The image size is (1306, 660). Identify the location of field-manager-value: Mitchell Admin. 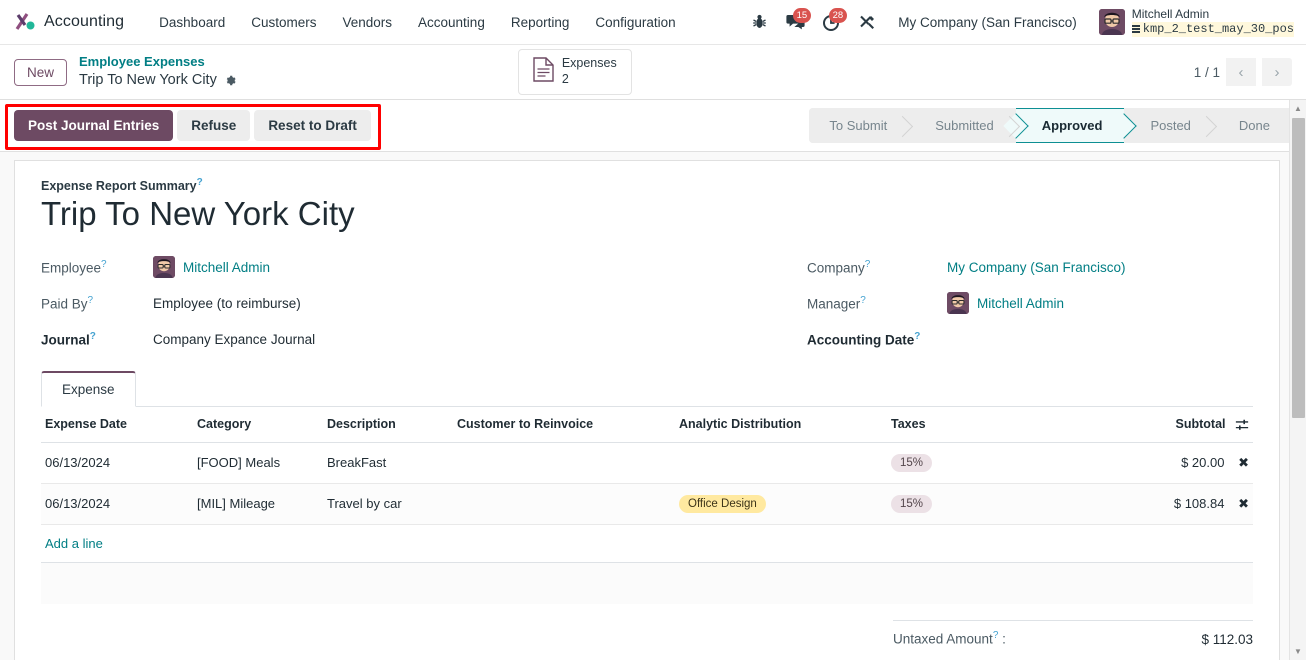
(1005, 303).